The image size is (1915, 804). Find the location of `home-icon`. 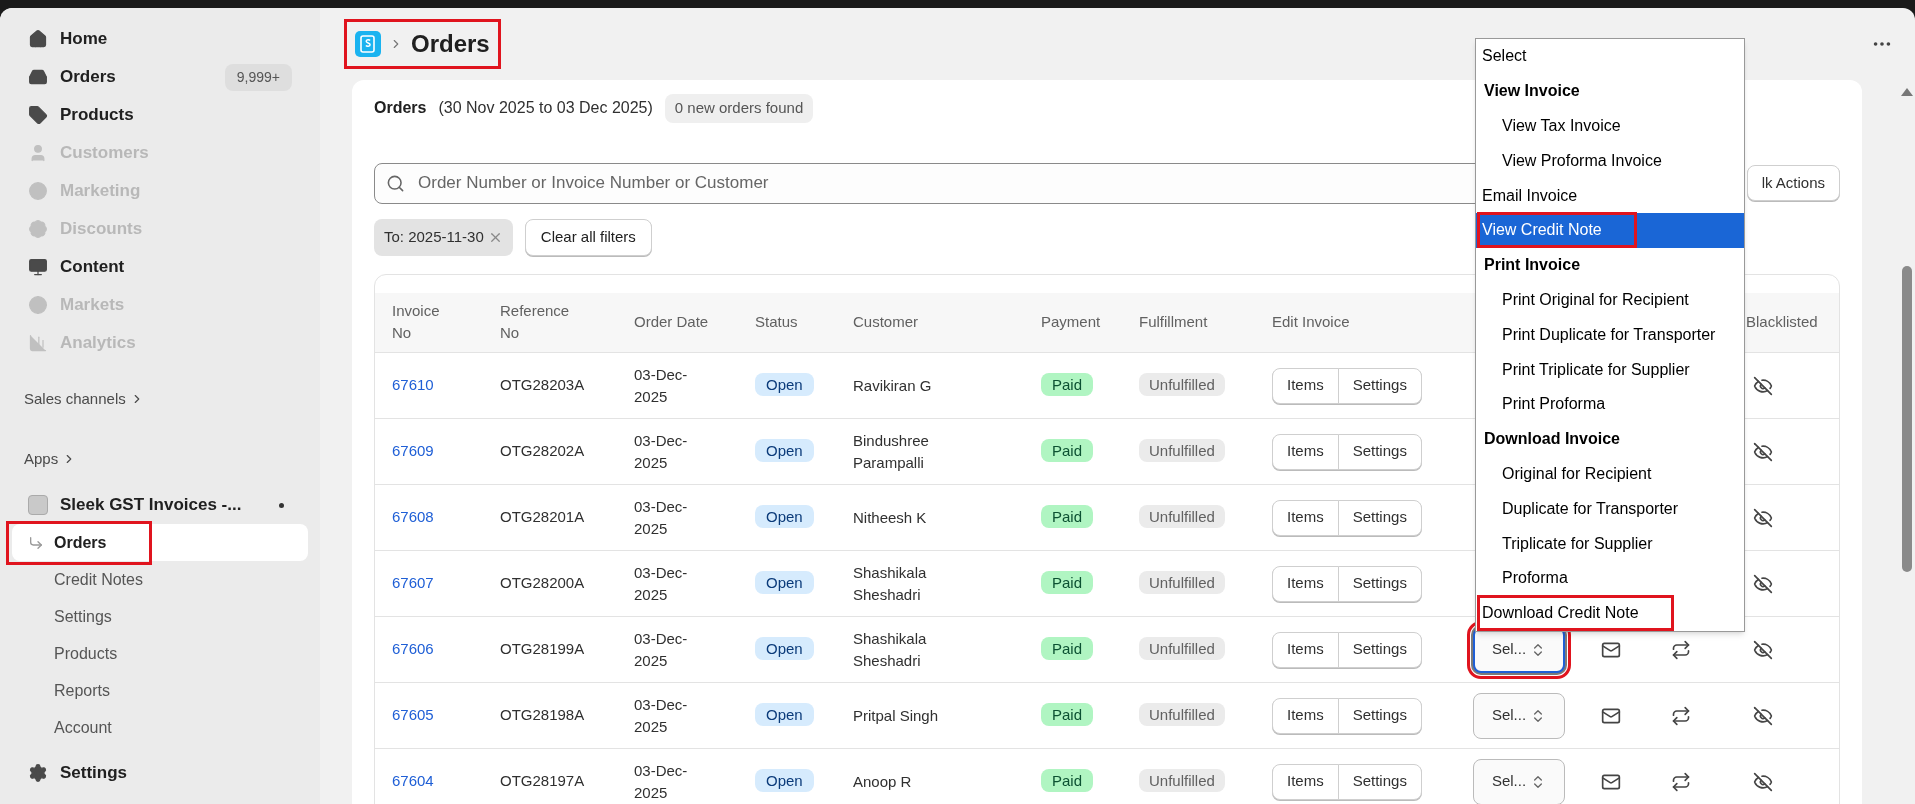

home-icon is located at coordinates (38, 39).